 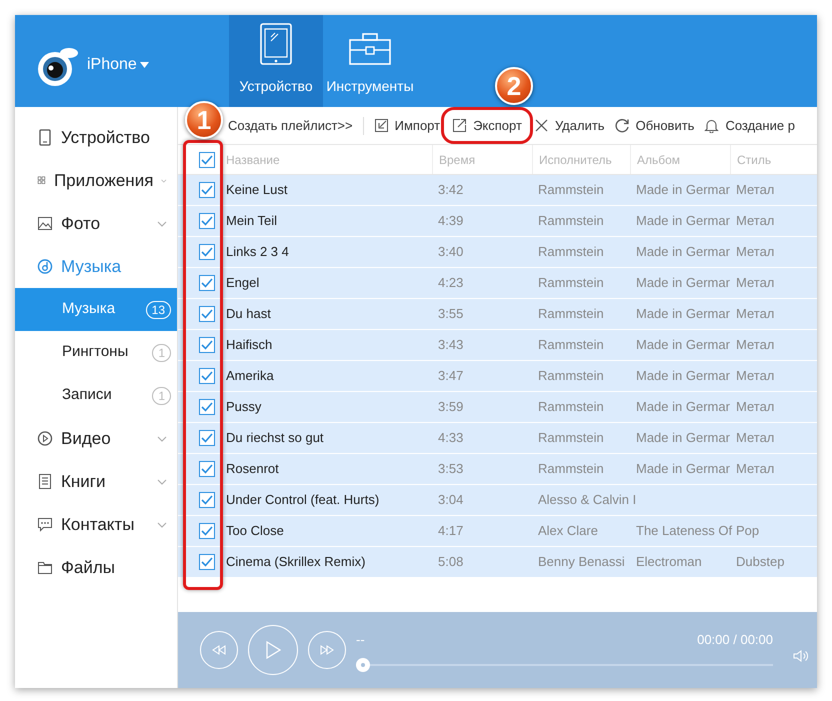 What do you see at coordinates (497, 221) in the screenshot?
I see `table-row: Mein Teil 4:39 Rammstein Made in Germar Метал` at bounding box center [497, 221].